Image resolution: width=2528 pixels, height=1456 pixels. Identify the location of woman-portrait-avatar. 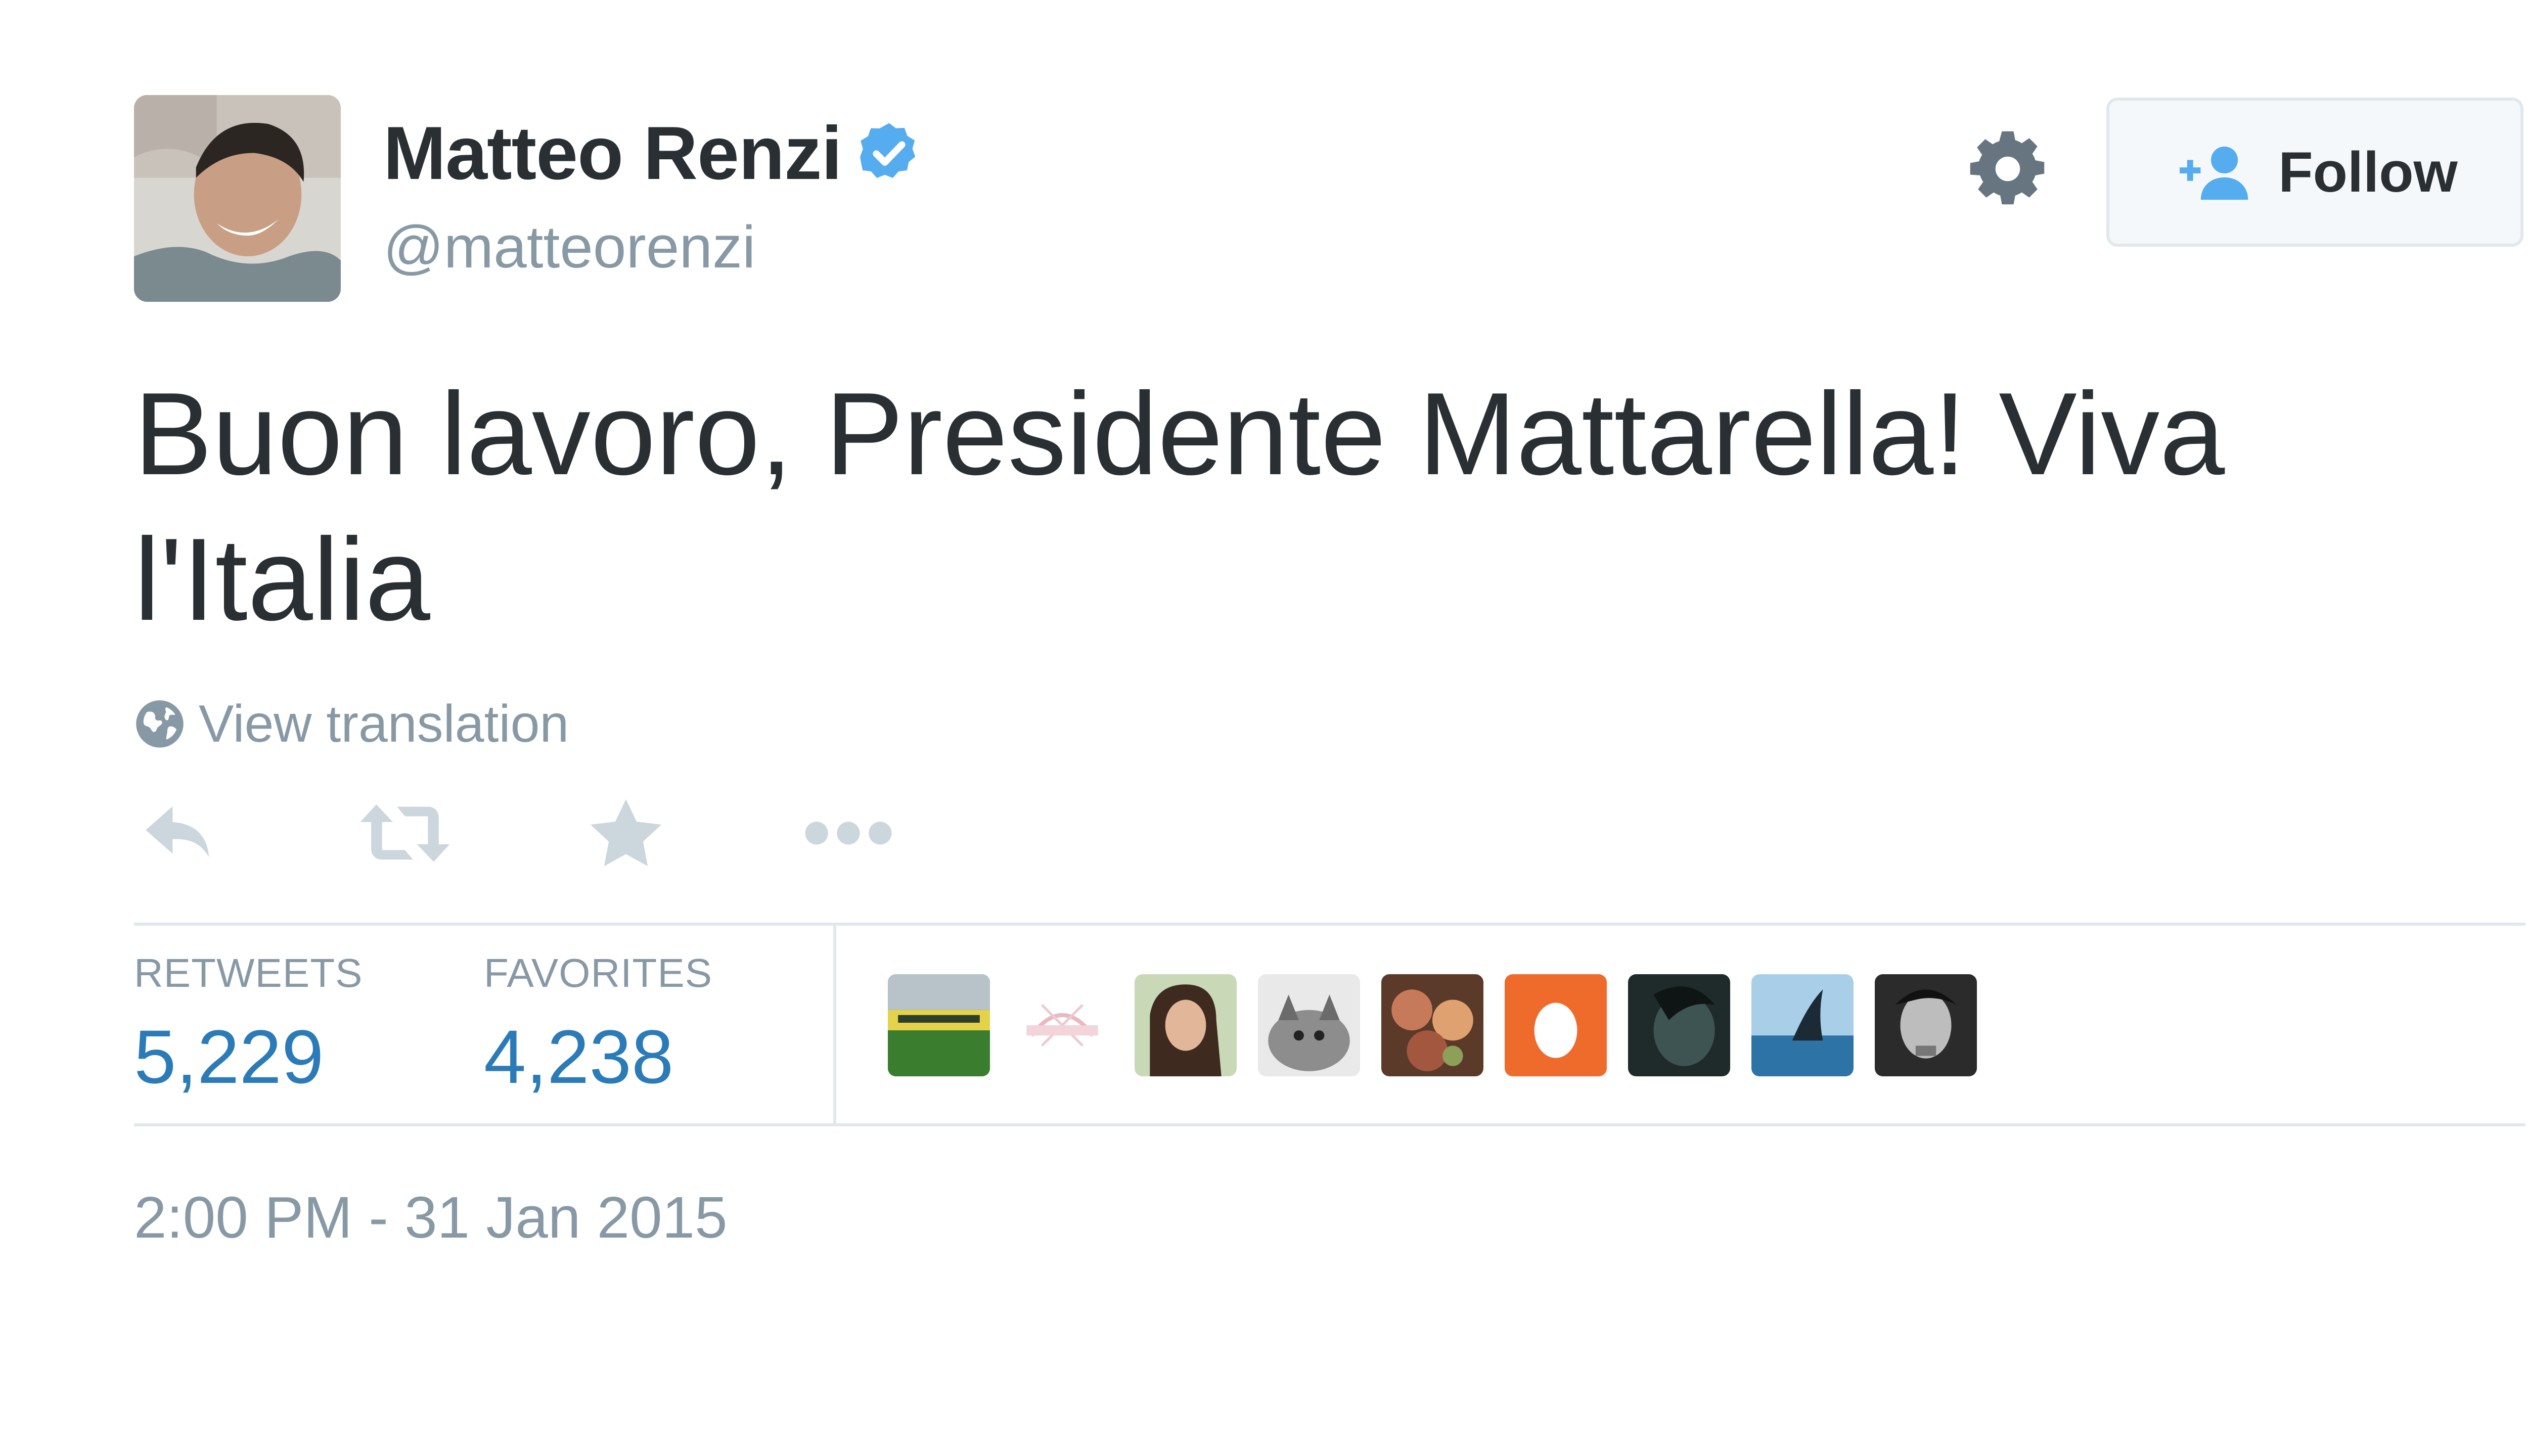
(1186, 1025).